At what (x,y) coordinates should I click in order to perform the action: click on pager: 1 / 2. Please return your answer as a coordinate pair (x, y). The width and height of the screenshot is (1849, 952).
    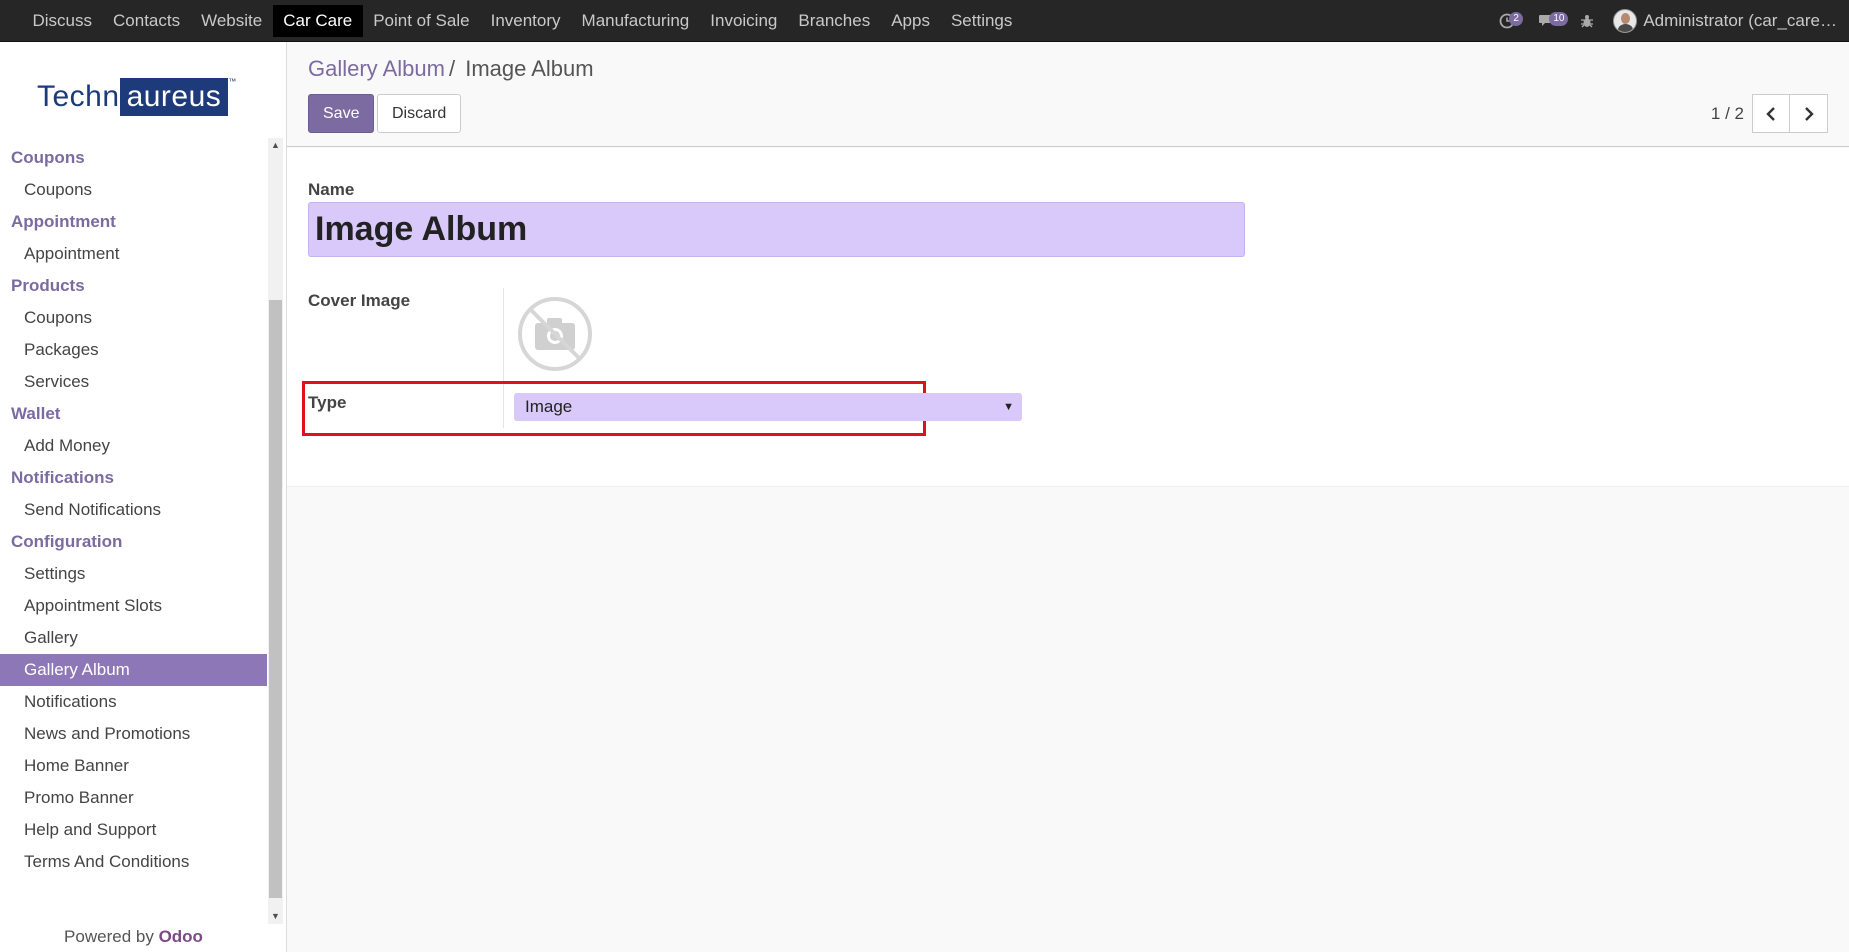
    Looking at the image, I should click on (1769, 113).